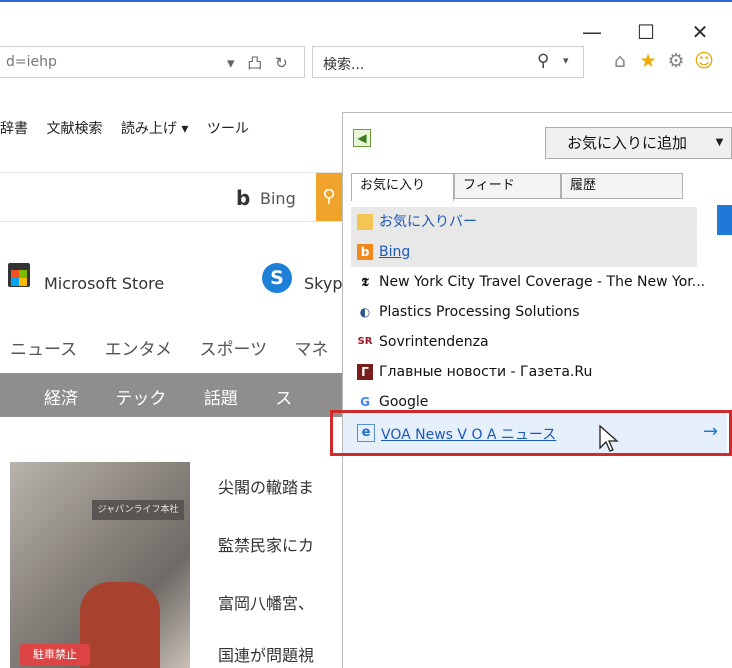 The width and height of the screenshot is (732, 668). Describe the element at coordinates (55, 655) in the screenshot. I see `photo-tag: 駐車禁止` at that location.